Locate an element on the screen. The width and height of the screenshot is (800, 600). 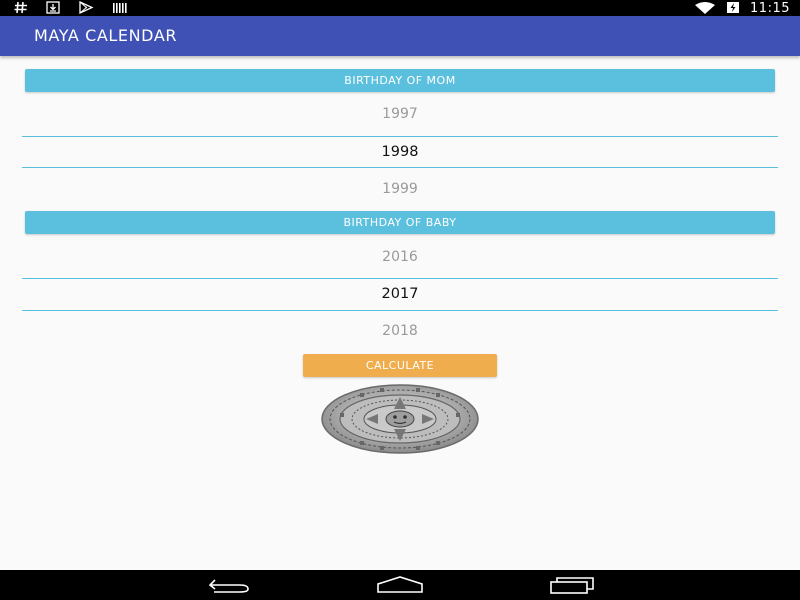
app-bar: MAYA CALENDAR is located at coordinates (400, 36).